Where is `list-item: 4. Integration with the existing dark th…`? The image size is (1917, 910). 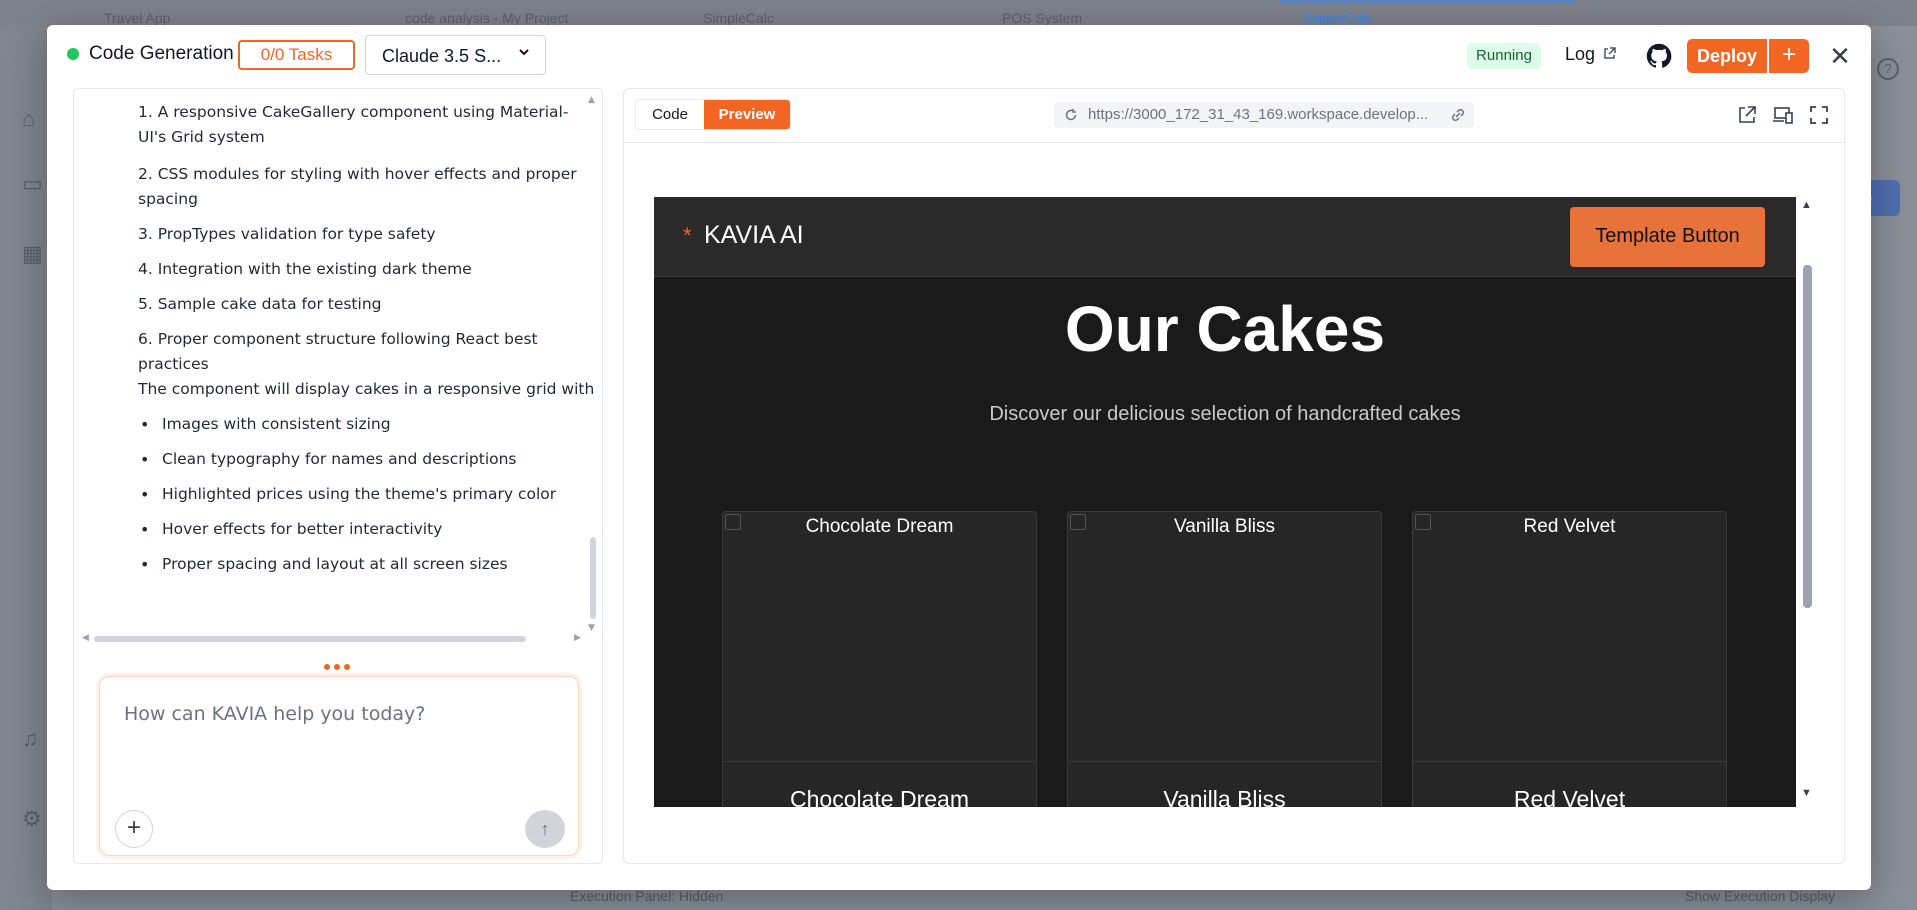
list-item: 4. Integration with the existing dark th… is located at coordinates (305, 269).